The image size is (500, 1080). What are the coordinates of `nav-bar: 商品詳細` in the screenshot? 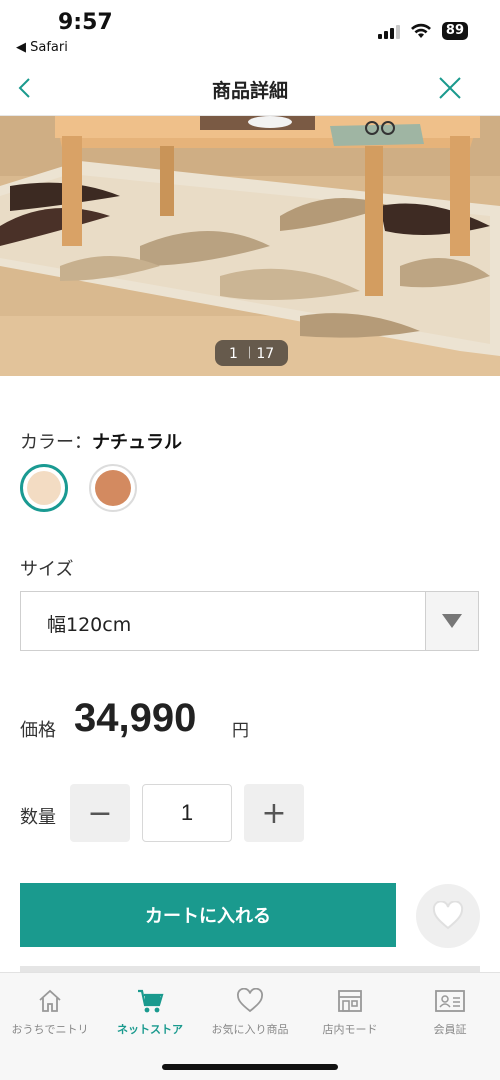 It's located at (250, 89).